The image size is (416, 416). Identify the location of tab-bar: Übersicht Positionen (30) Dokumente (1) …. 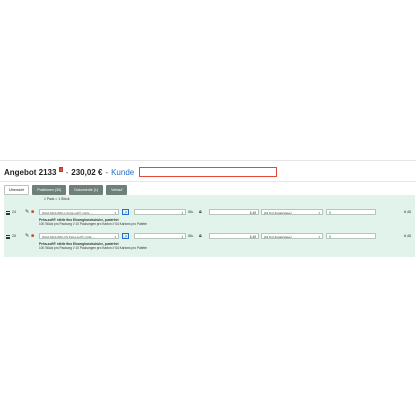
(66, 190).